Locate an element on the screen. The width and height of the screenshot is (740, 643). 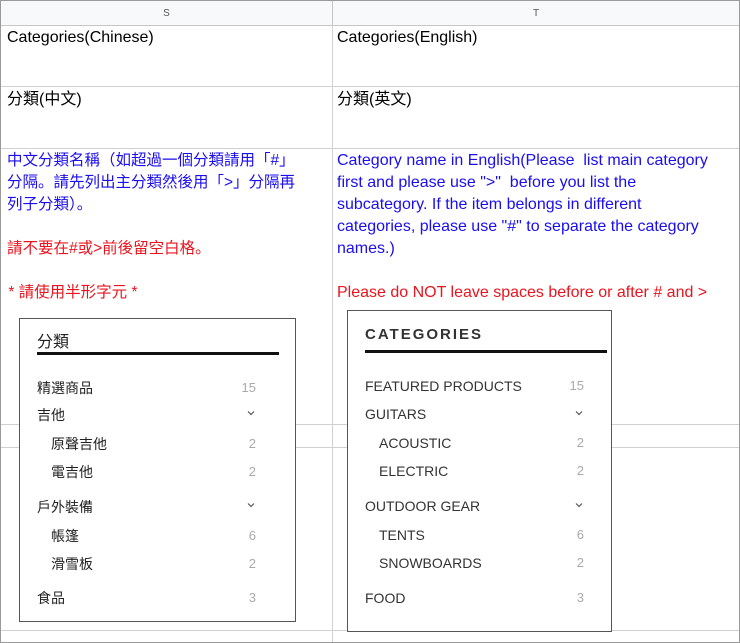
category-item-outdoor: 戶外裝備 is located at coordinates (65, 507).